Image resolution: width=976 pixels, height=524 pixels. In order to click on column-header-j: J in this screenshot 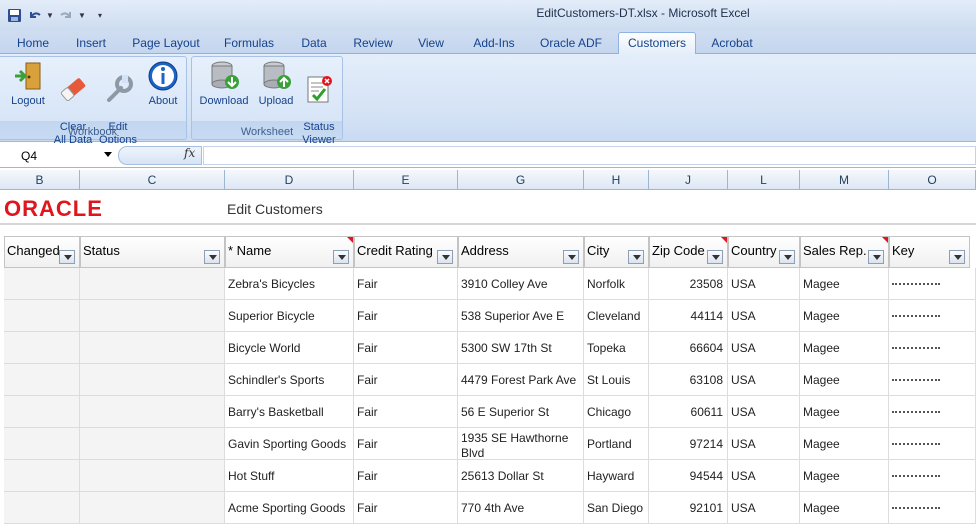, I will do `click(688, 180)`.